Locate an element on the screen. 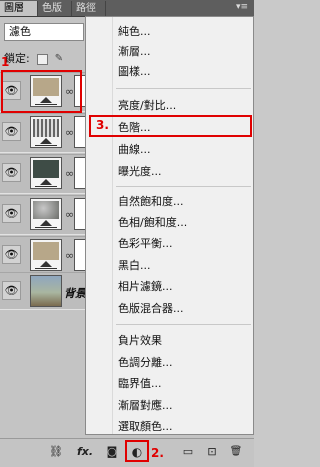  layer-name: 背景 is located at coordinates (75, 293).